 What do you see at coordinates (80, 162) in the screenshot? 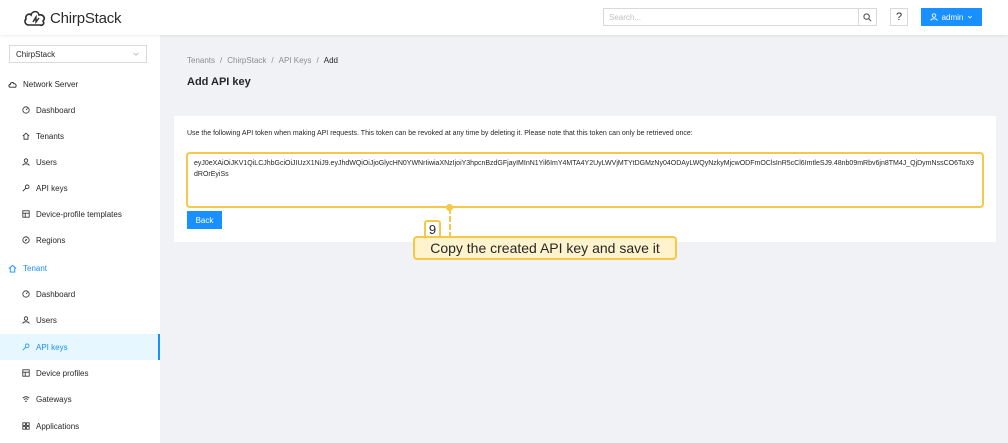
I see `sidebar-item-ns-users: Users` at bounding box center [80, 162].